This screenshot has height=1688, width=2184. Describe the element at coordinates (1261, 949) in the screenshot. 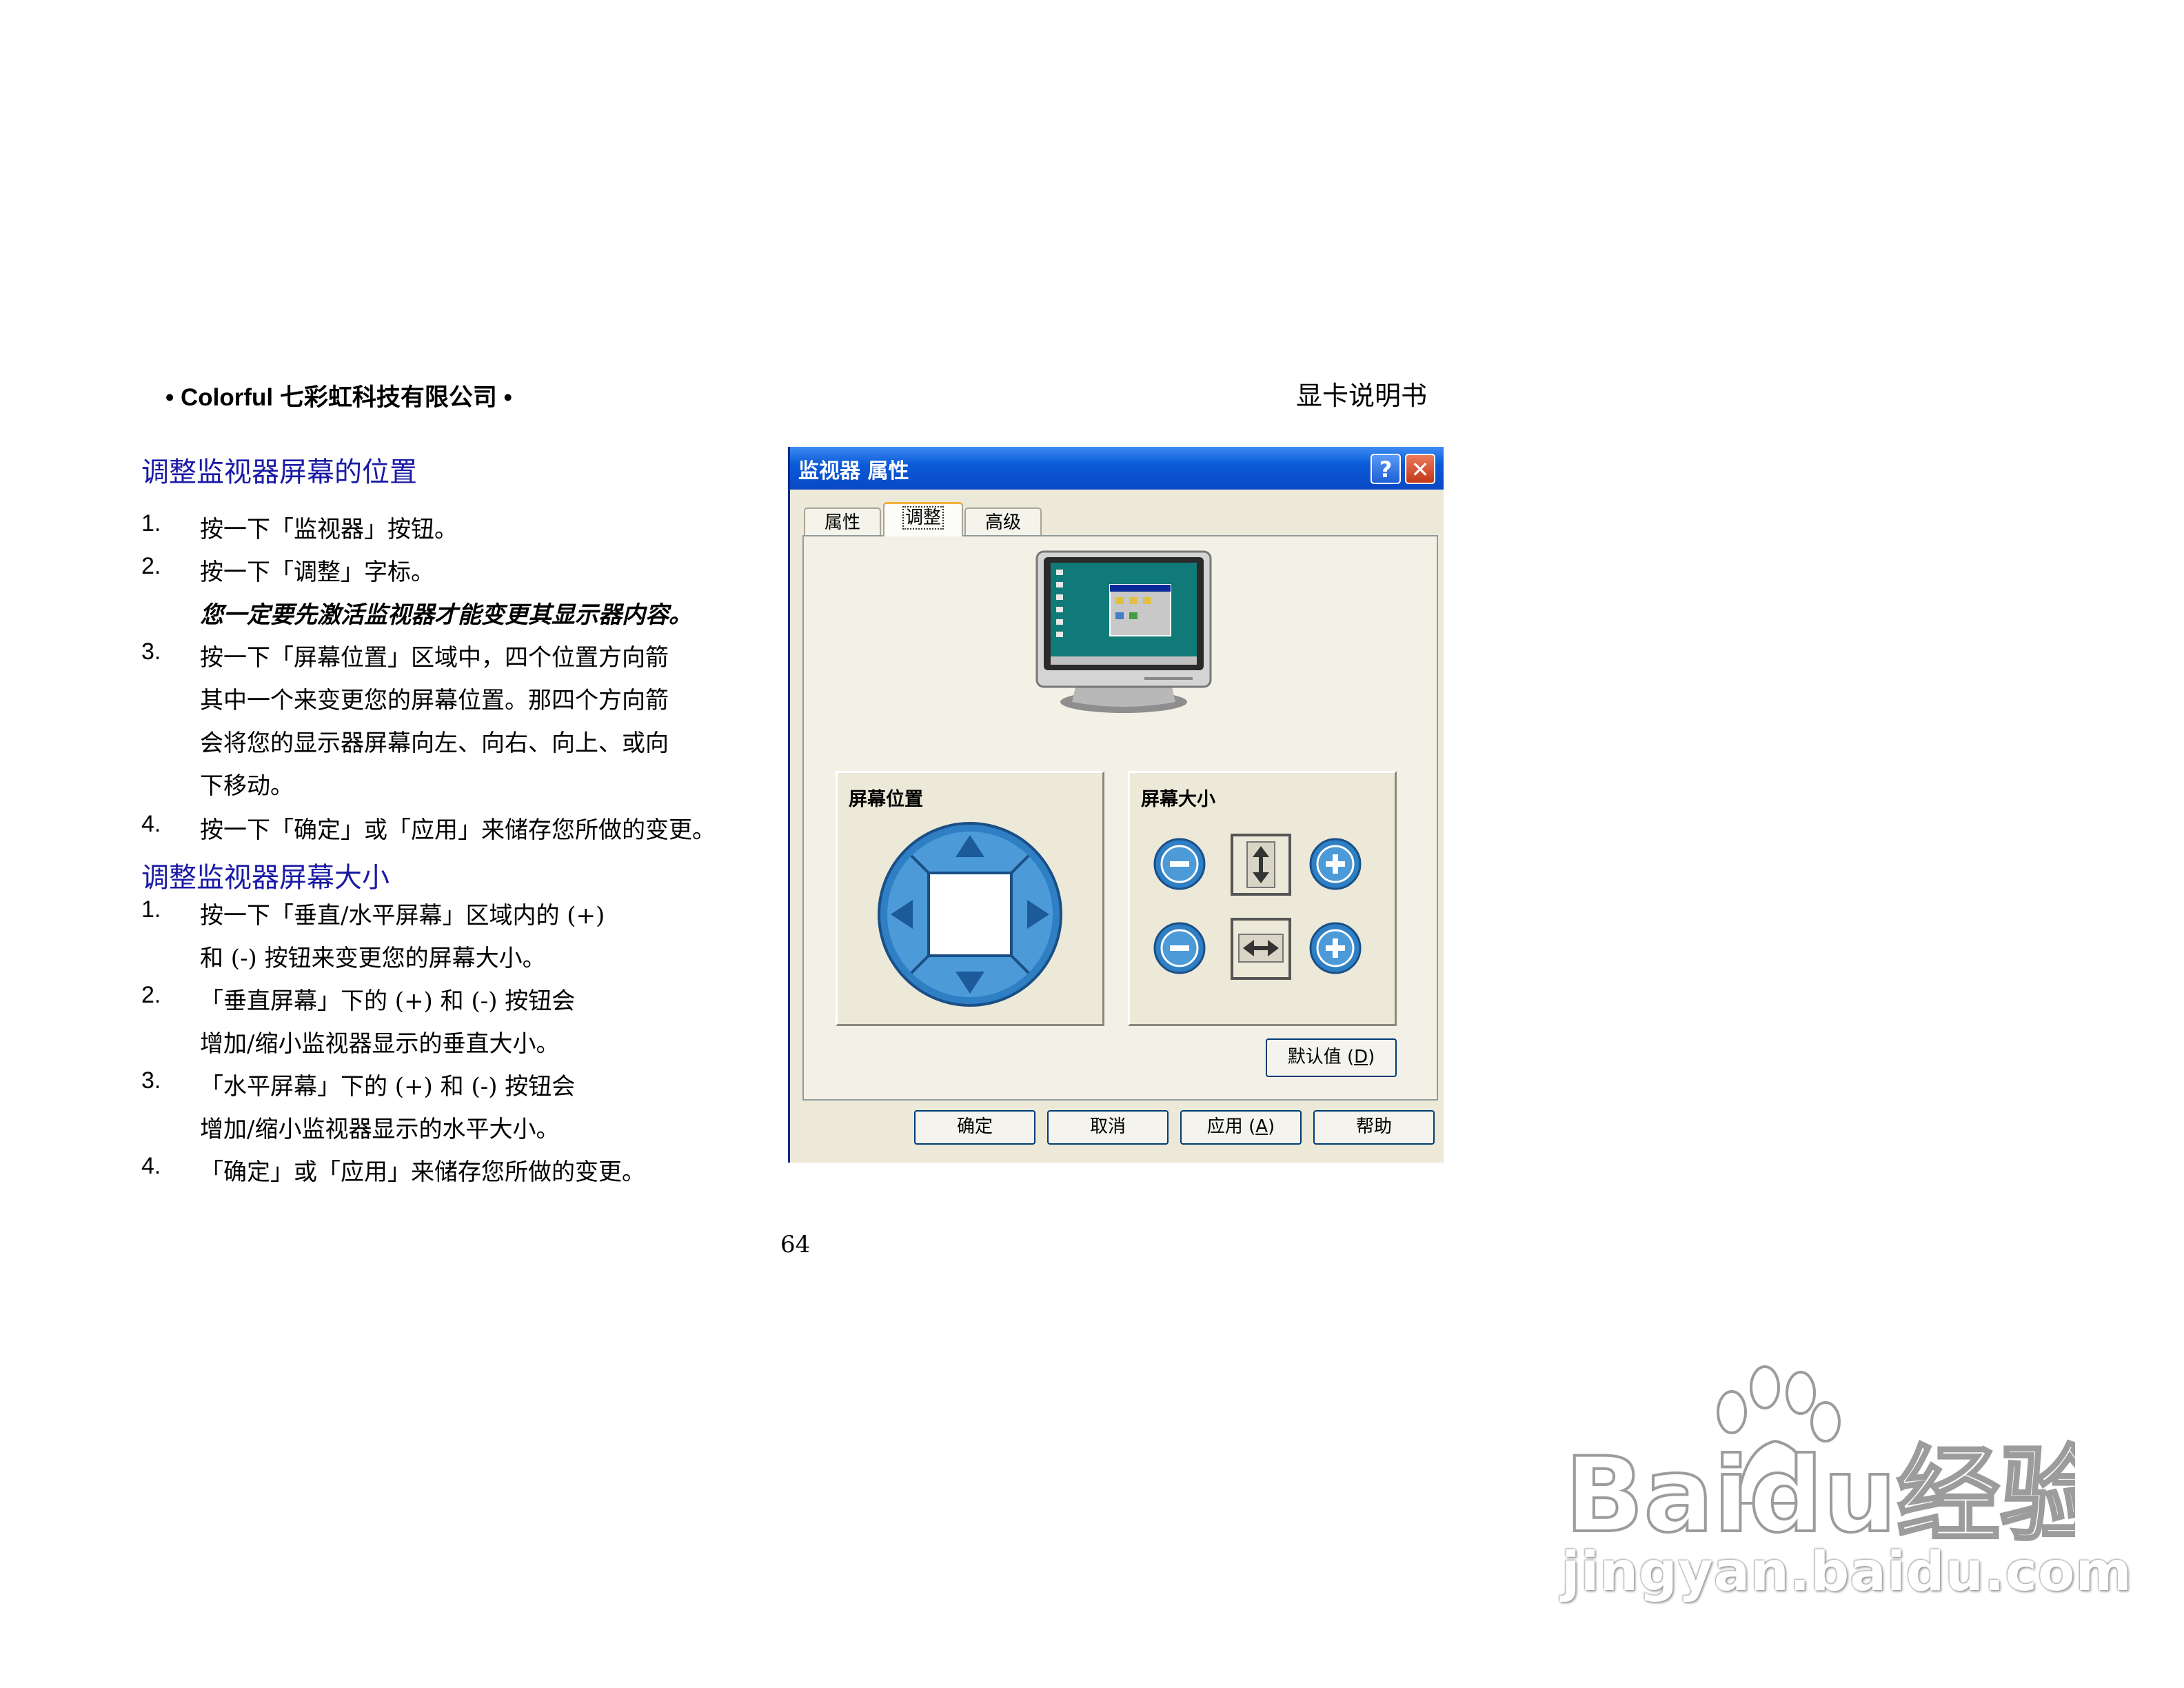

I see `horizontal-size-icon` at that location.